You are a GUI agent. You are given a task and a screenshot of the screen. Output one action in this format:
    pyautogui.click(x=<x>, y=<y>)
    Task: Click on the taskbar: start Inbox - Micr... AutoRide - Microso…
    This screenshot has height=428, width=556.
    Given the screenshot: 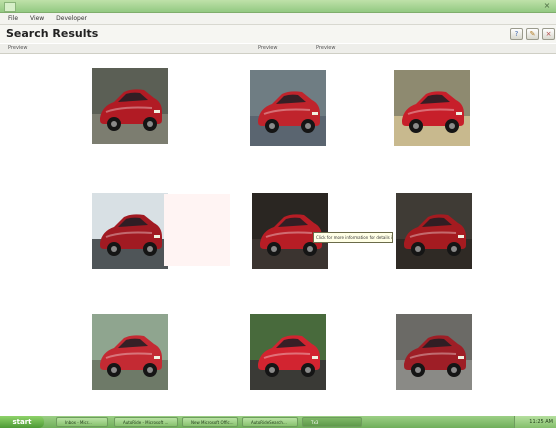 What is the action you would take?
    pyautogui.click(x=278, y=422)
    